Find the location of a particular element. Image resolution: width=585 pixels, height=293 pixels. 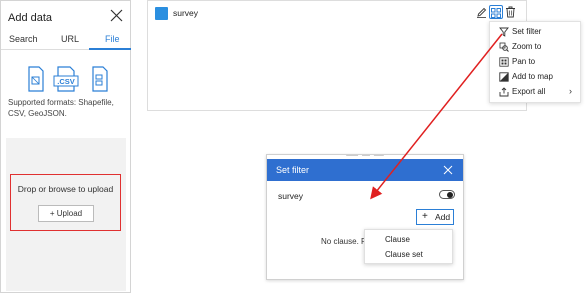

dialog-header: Set filter is located at coordinates (365, 170).